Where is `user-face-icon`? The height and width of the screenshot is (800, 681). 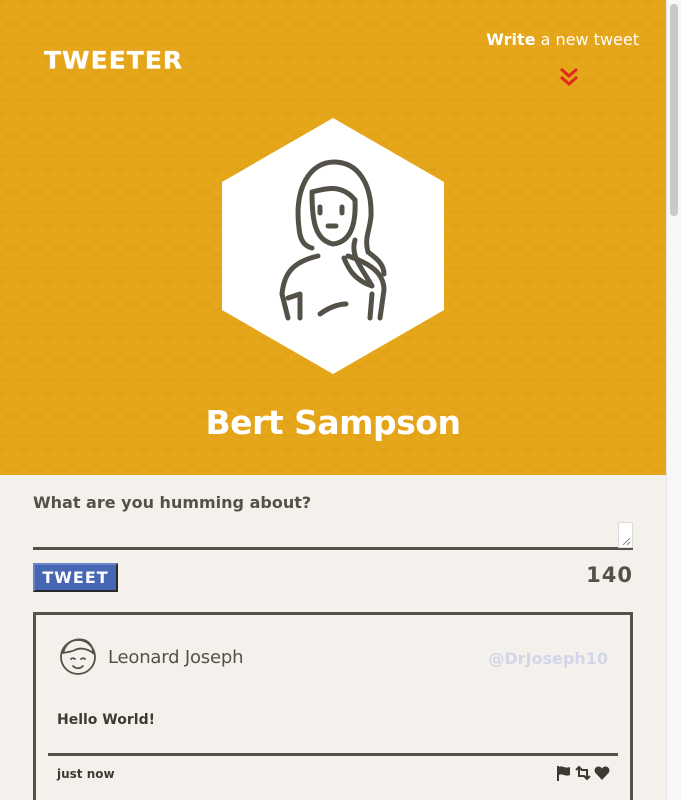 user-face-icon is located at coordinates (78, 656).